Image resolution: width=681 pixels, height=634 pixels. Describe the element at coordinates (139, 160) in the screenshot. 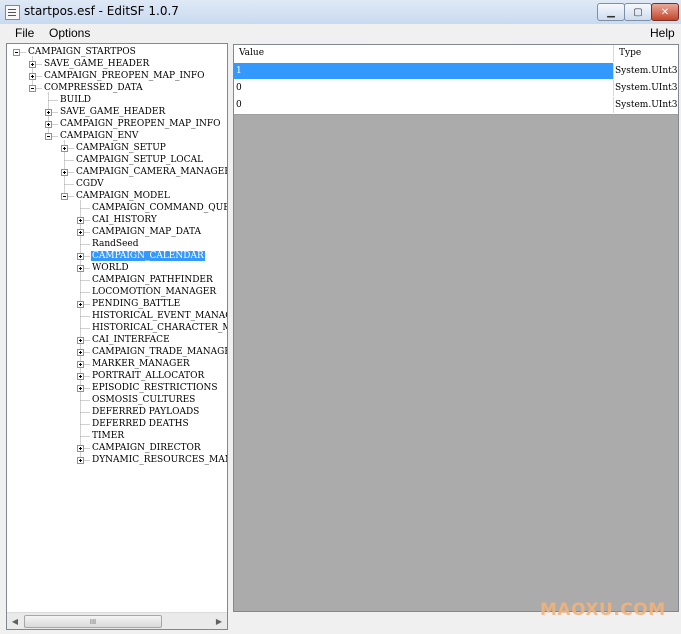

I see `tree-node: CAMPAIGN_SETUP_LOCAL` at that location.